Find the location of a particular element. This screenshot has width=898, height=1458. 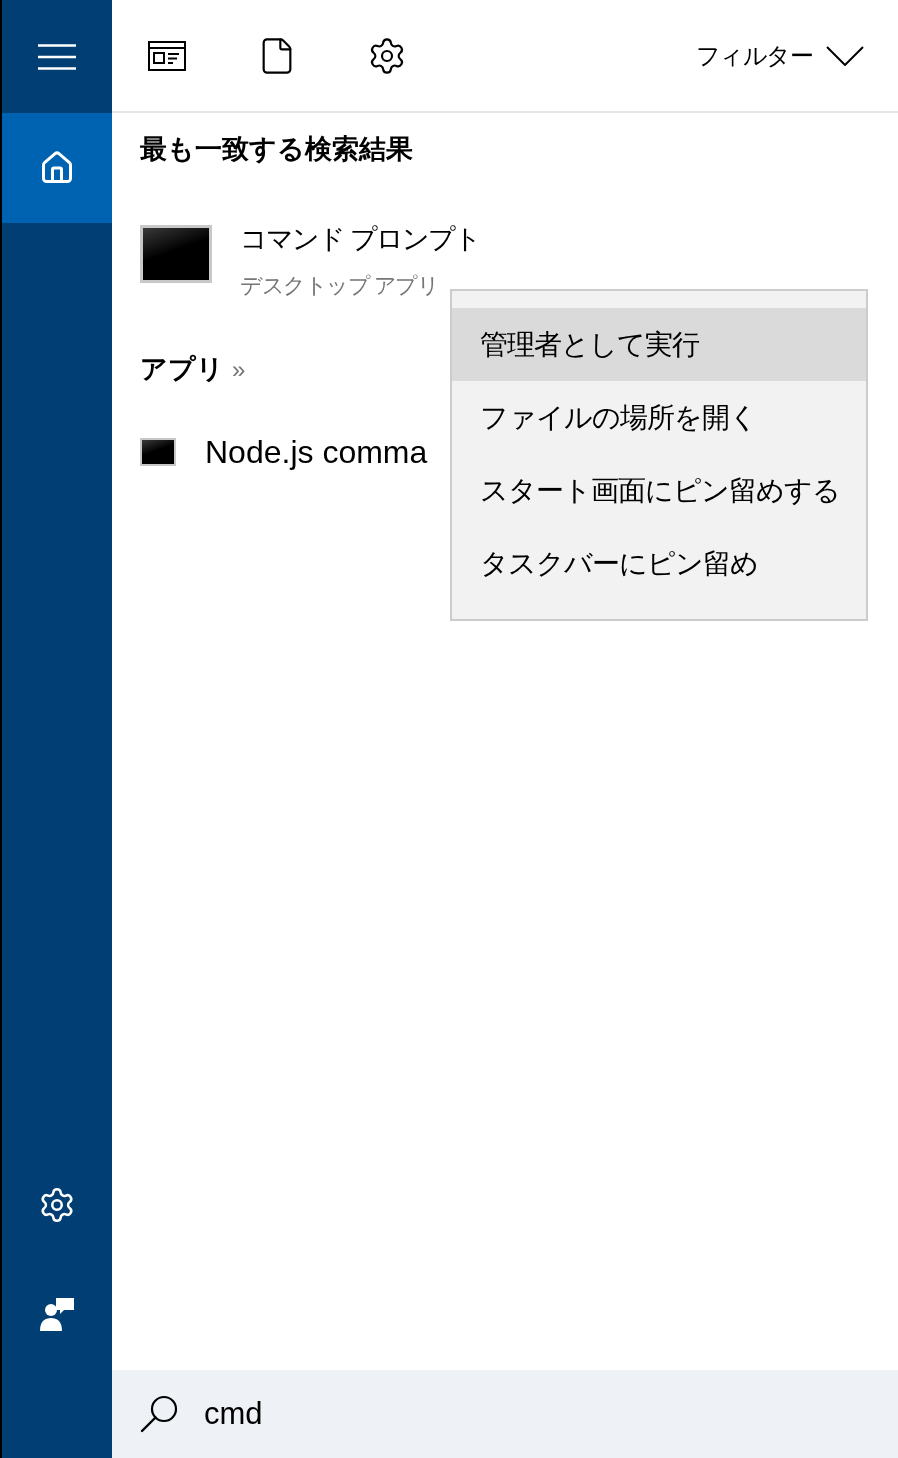

search-box: cmd is located at coordinates (505, 1414).